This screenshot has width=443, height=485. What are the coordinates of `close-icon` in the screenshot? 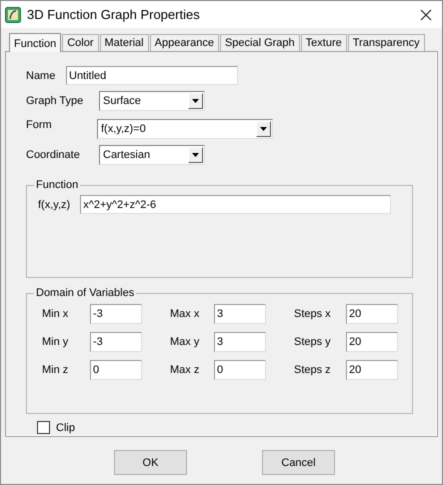 It's located at (426, 14).